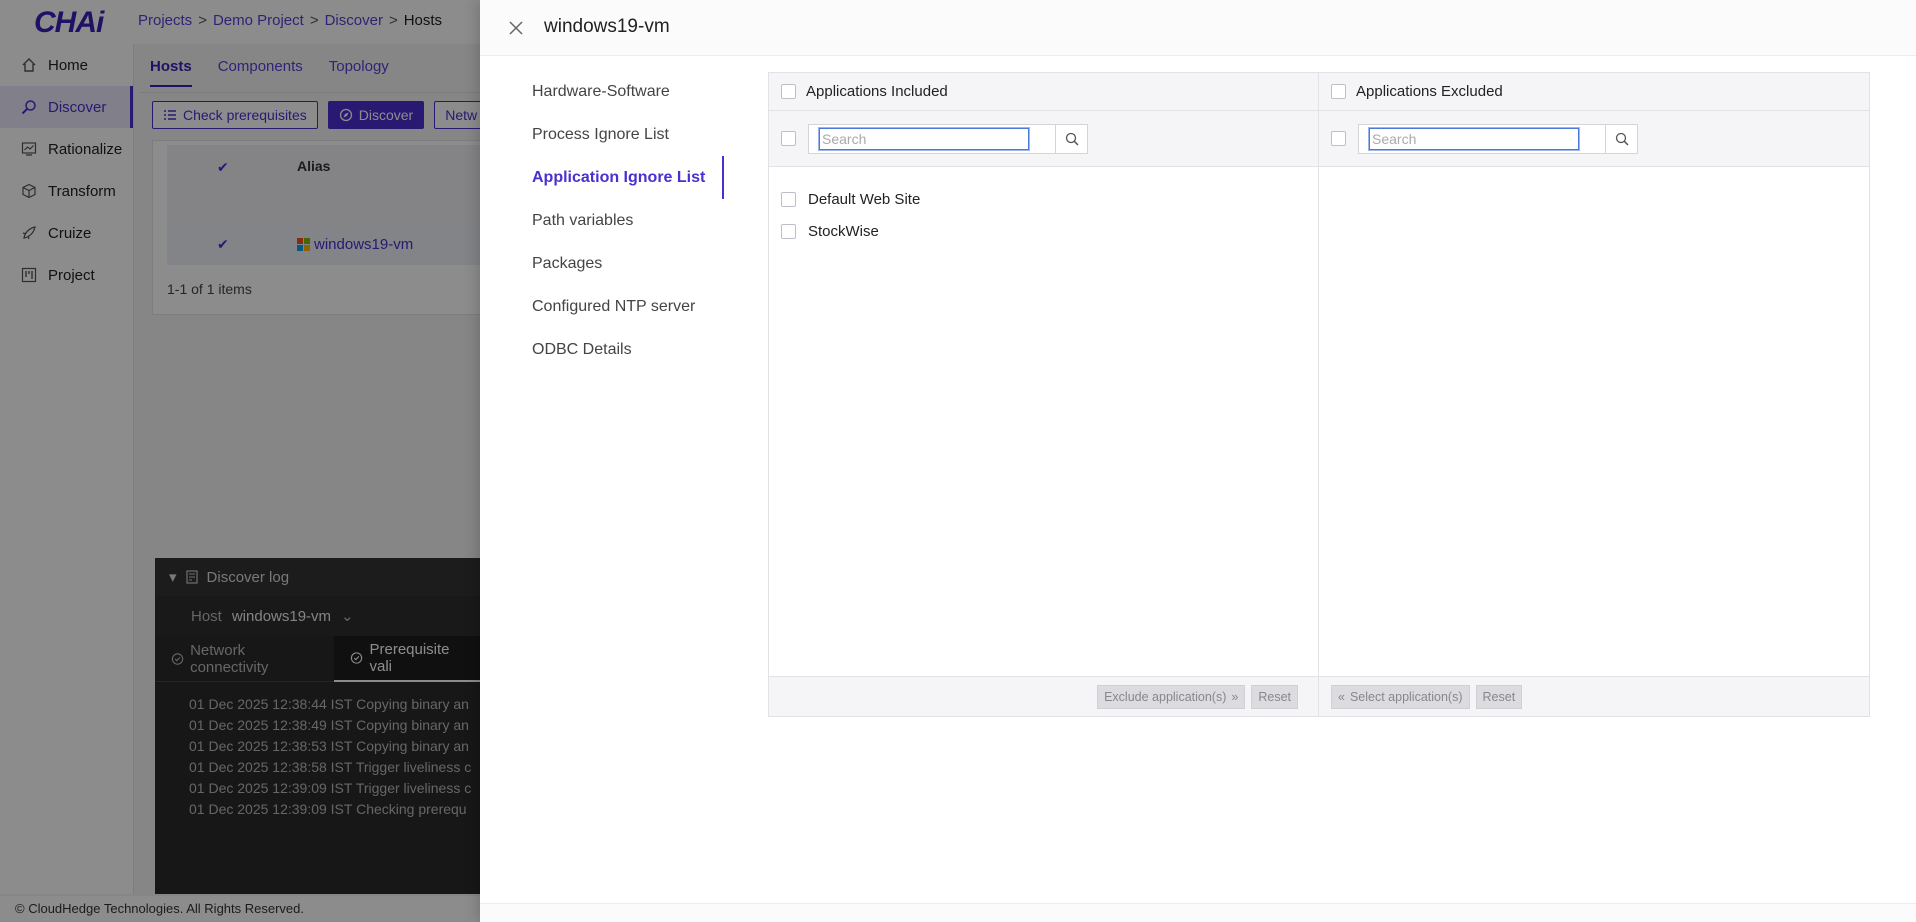  I want to click on included-search-box, so click(948, 138).